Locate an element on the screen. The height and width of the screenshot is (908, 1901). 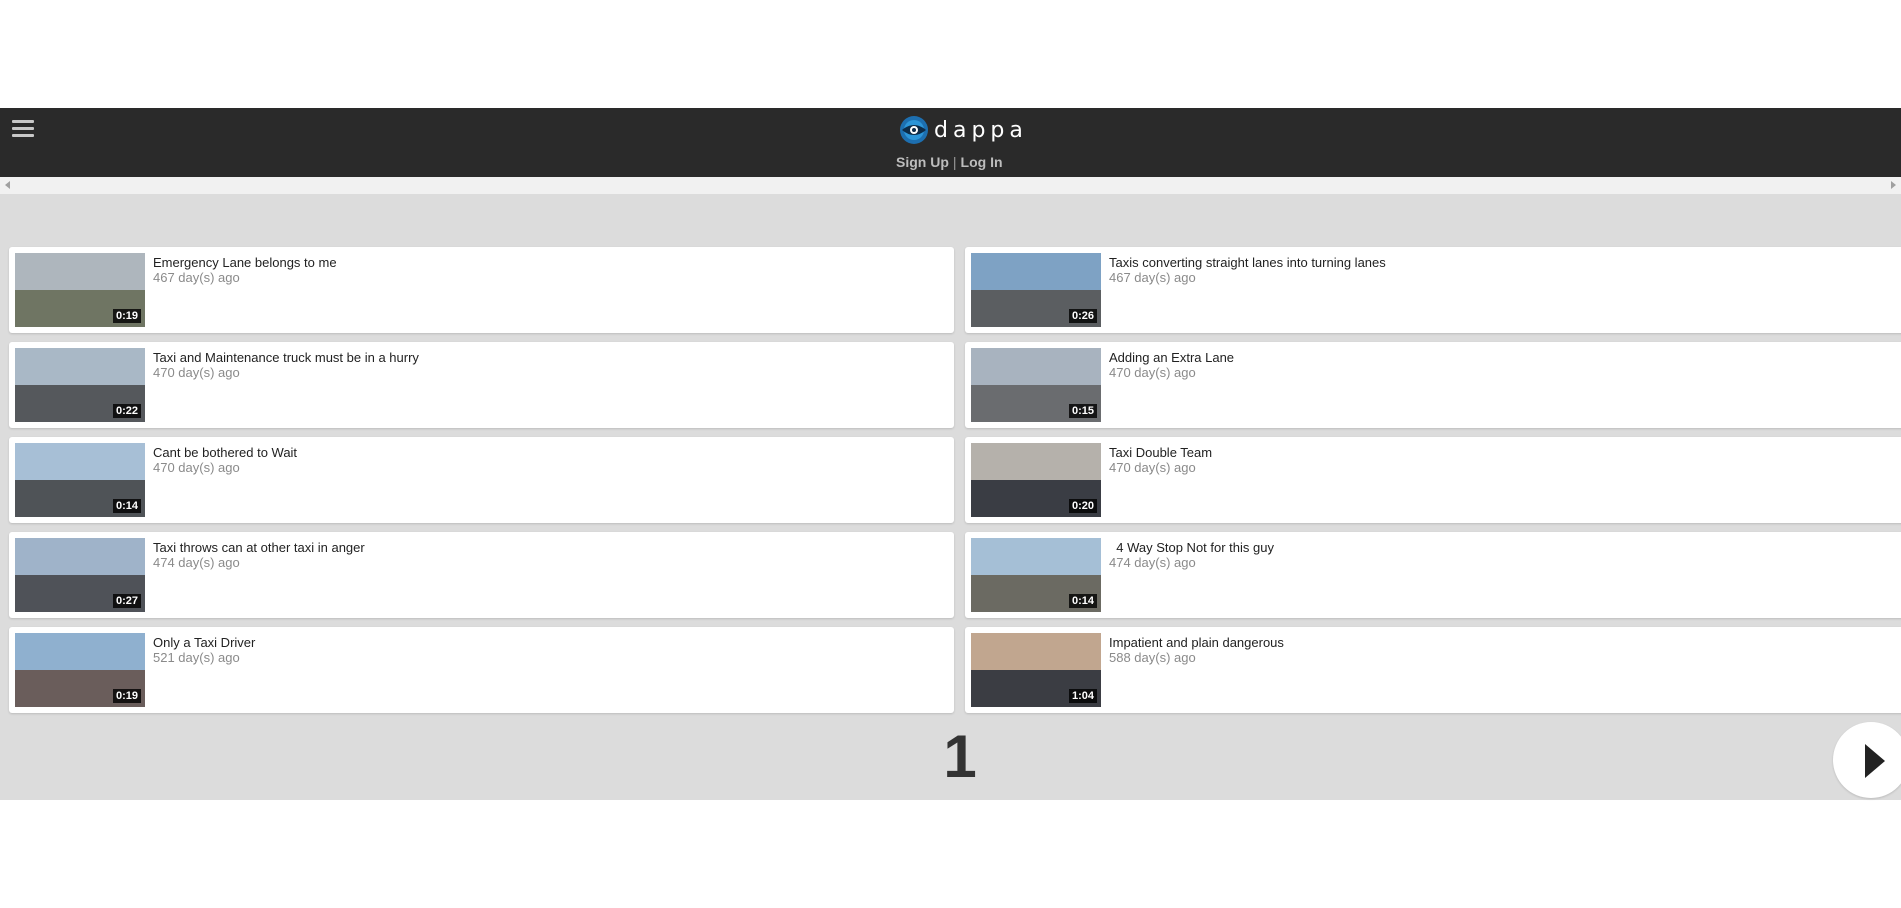
video-duration: 0:26 is located at coordinates (1082, 316).